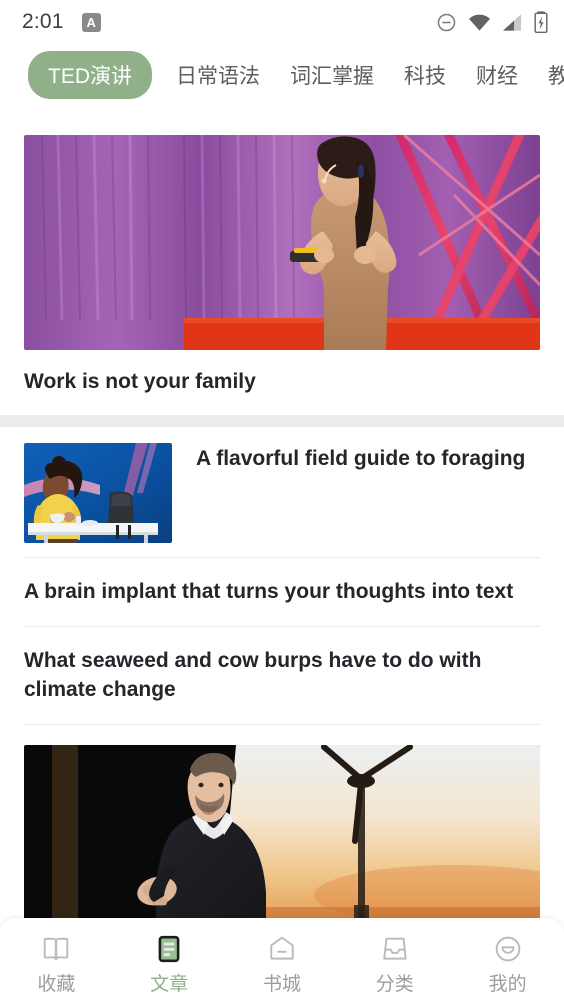  I want to click on bottom-navigation-bar: 收藏 文章 书城 分类 我的, so click(282, 961).